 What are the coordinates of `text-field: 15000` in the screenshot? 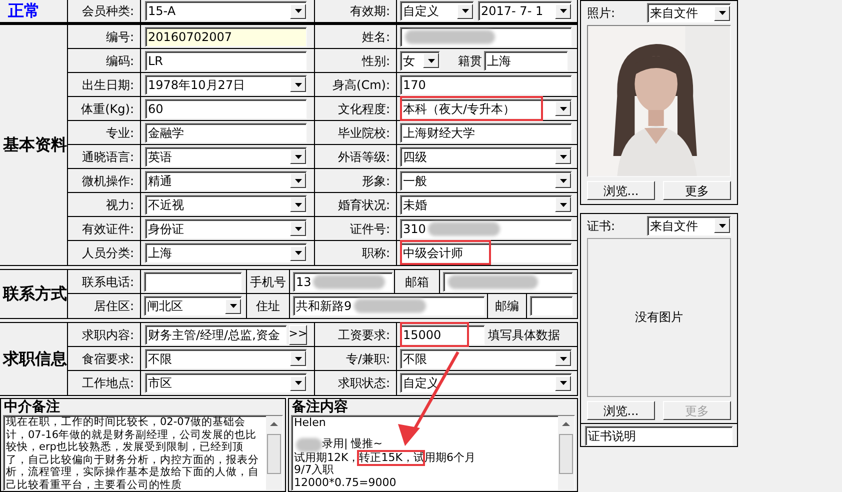 It's located at (442, 334).